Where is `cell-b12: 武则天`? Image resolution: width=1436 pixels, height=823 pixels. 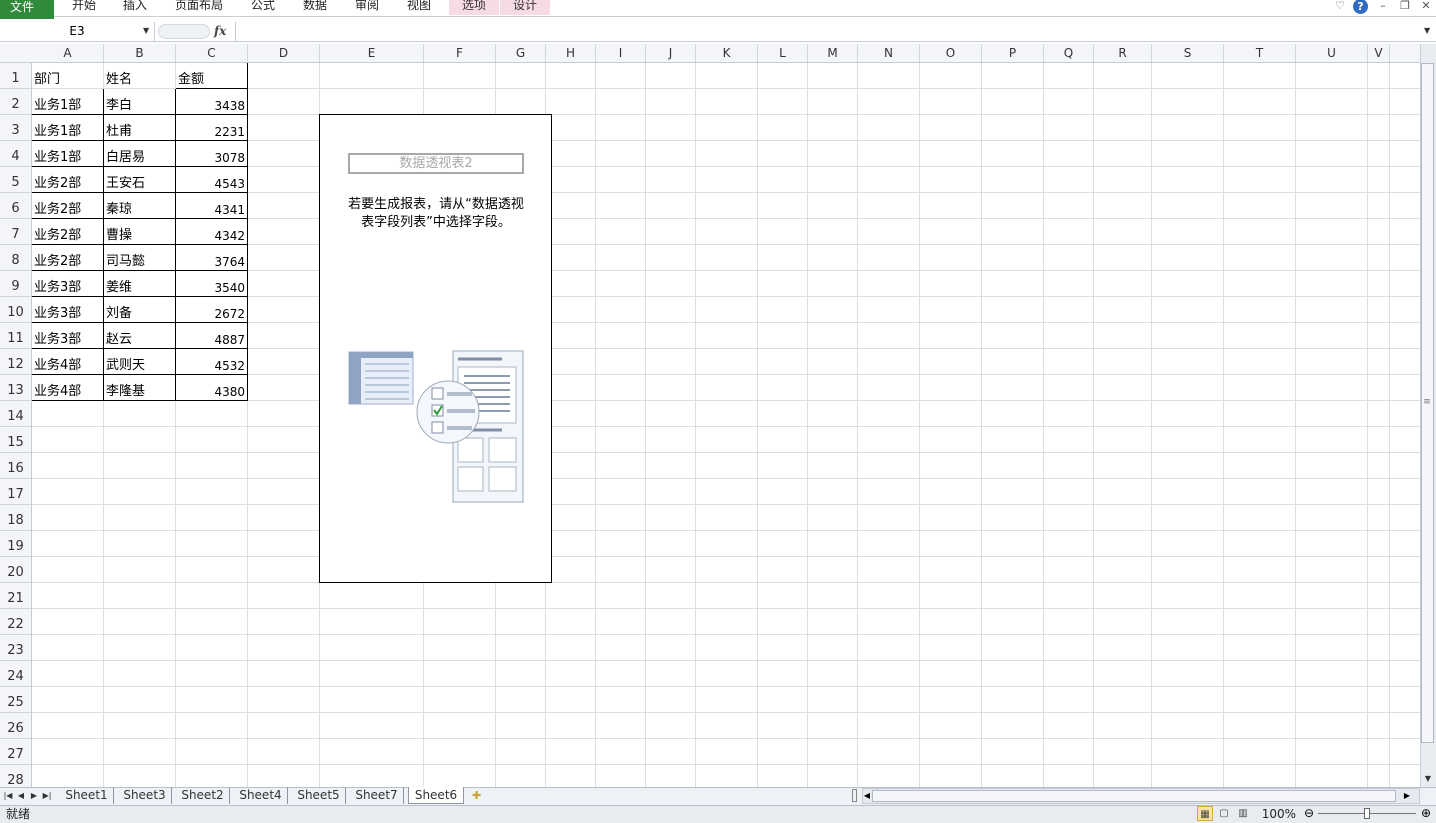
cell-b12: 武则天 is located at coordinates (140, 362).